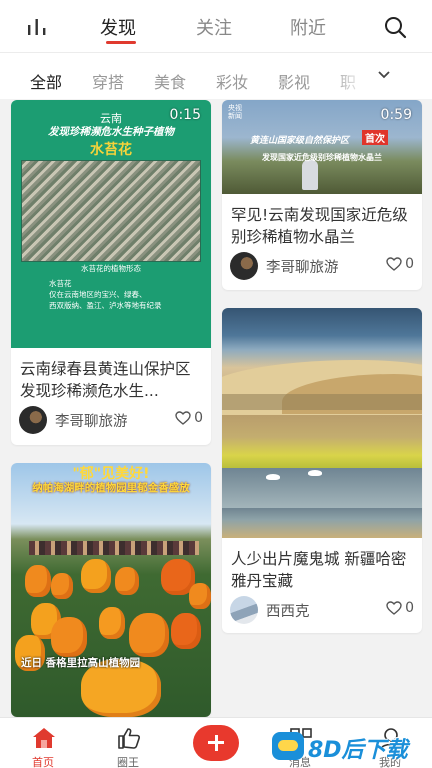  I want to click on tab-circle-king: 圈王, so click(128, 743).